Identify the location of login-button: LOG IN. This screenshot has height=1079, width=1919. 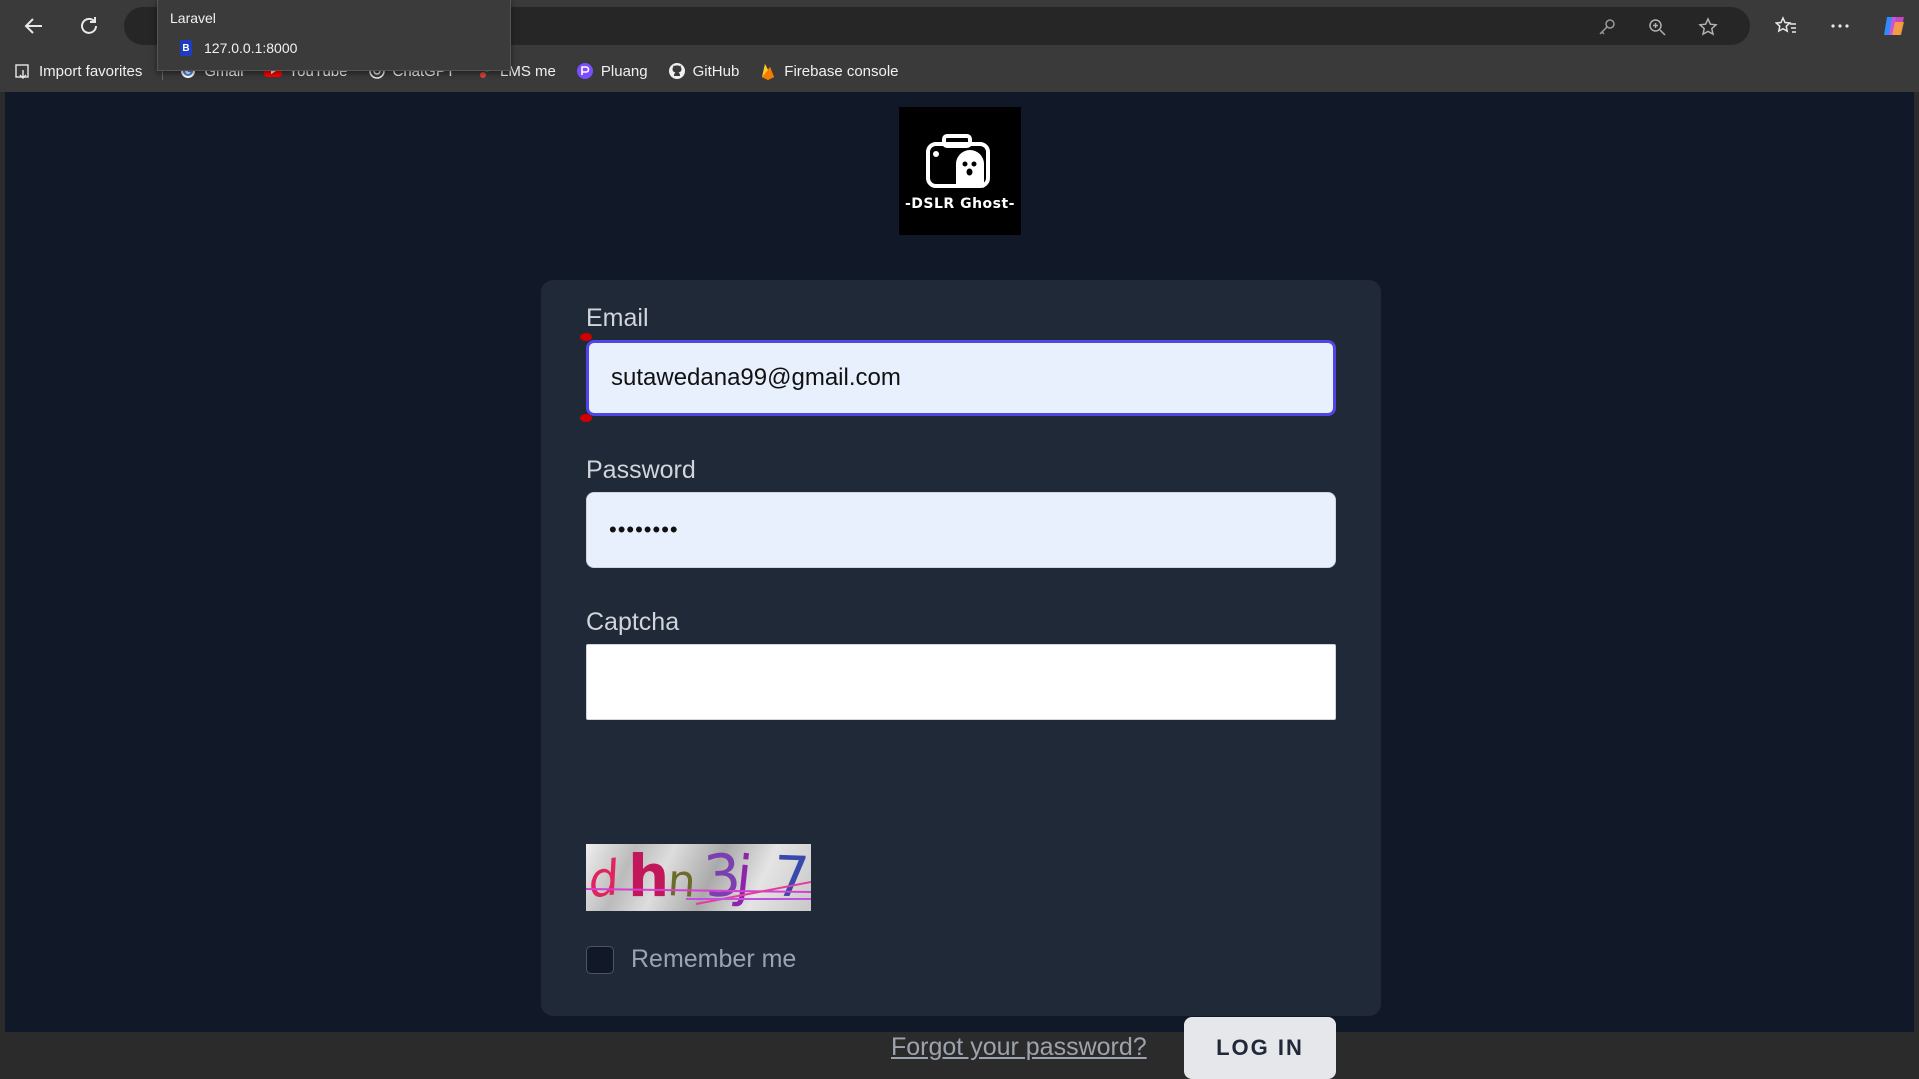
(1260, 1048).